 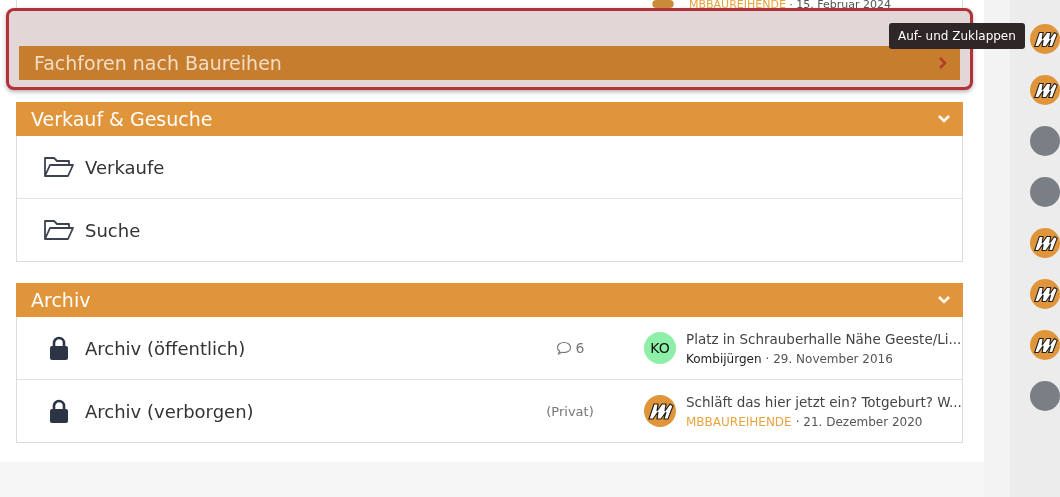 What do you see at coordinates (660, 348) in the screenshot?
I see `user-avatar: KO` at bounding box center [660, 348].